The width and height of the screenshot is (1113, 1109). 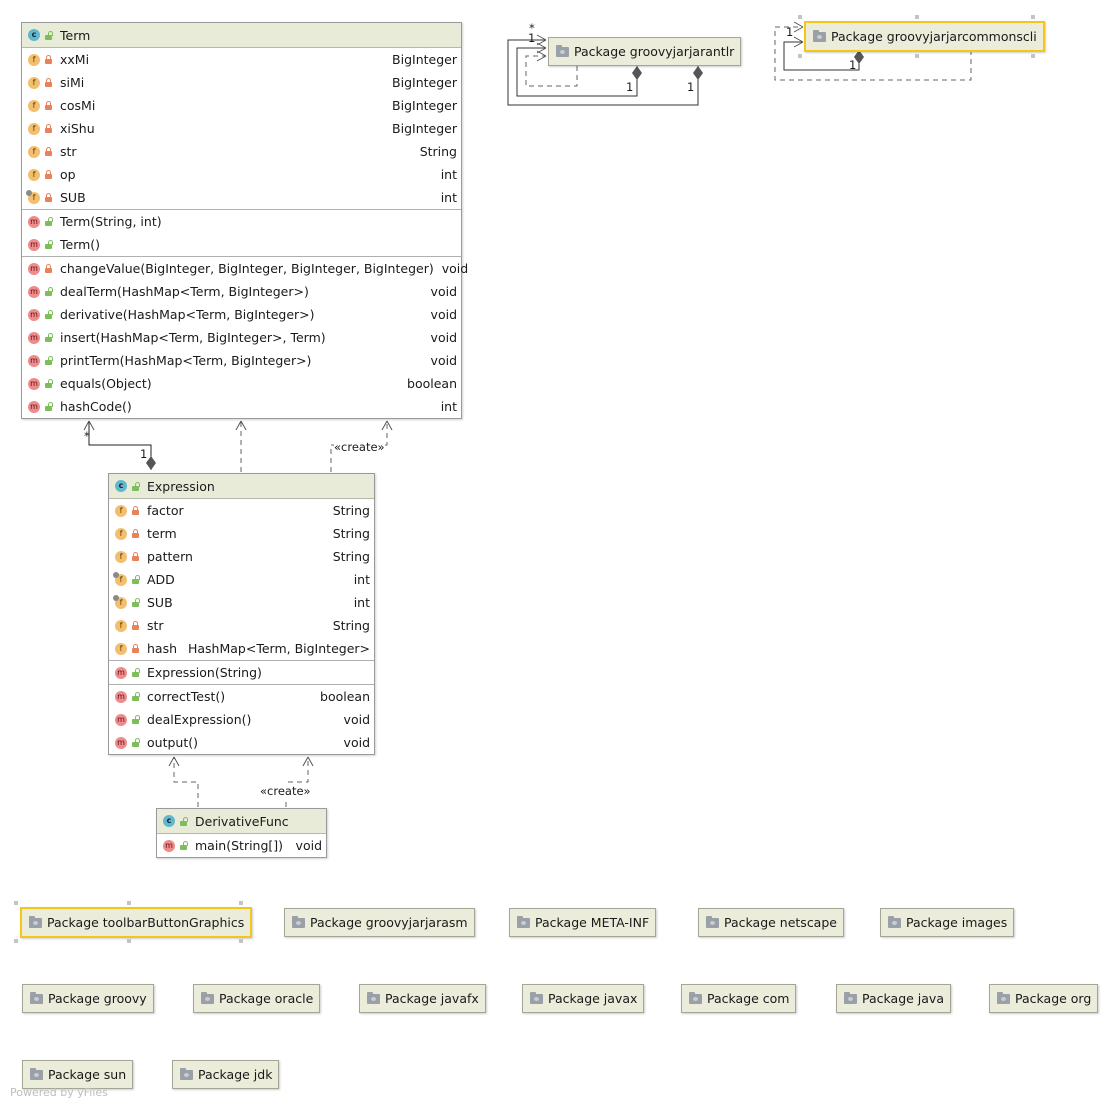 I want to click on package-label: Package groovyjarjarantlr, so click(x=654, y=51).